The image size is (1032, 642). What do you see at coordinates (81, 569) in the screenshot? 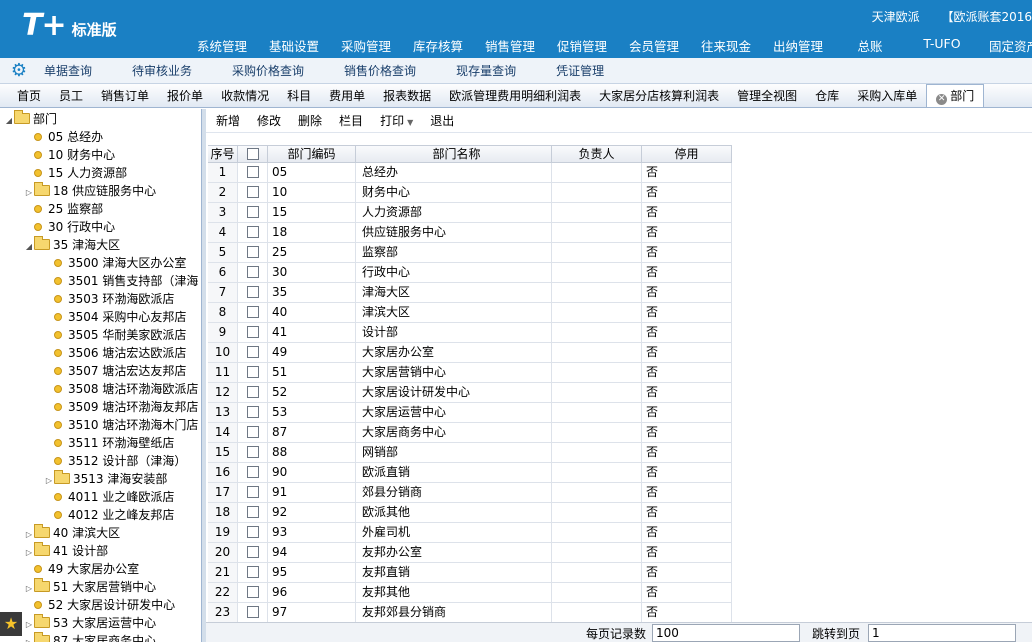
I see `tree-node: 49 大家居办公室` at bounding box center [81, 569].